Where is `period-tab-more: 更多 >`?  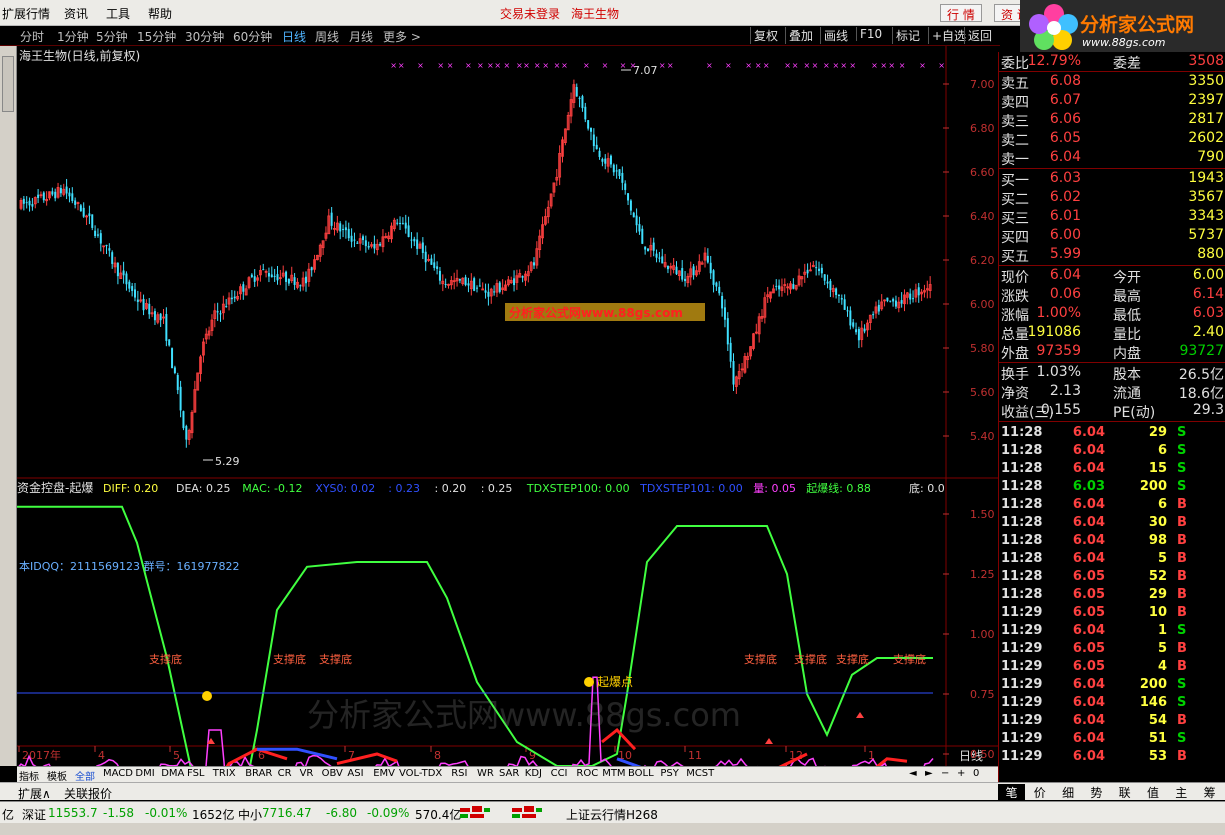
period-tab-more: 更多 > is located at coordinates (402, 36).